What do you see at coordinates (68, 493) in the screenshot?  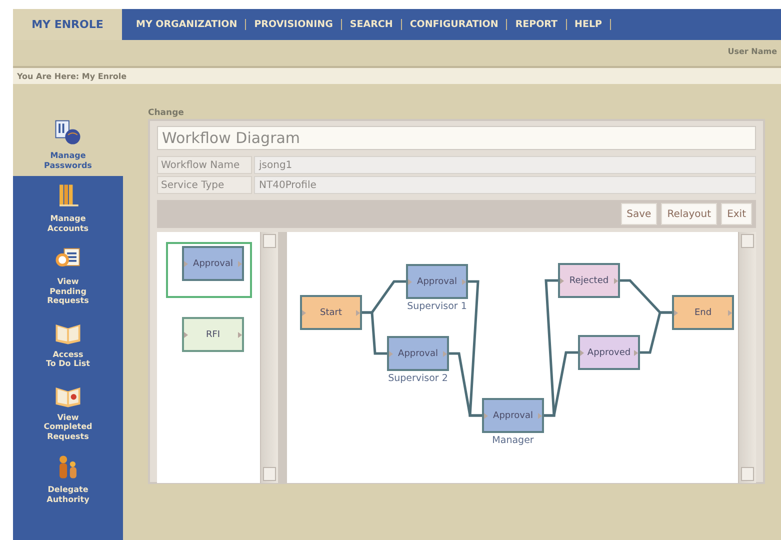 I see `sidebar-item: Delegate Authority` at bounding box center [68, 493].